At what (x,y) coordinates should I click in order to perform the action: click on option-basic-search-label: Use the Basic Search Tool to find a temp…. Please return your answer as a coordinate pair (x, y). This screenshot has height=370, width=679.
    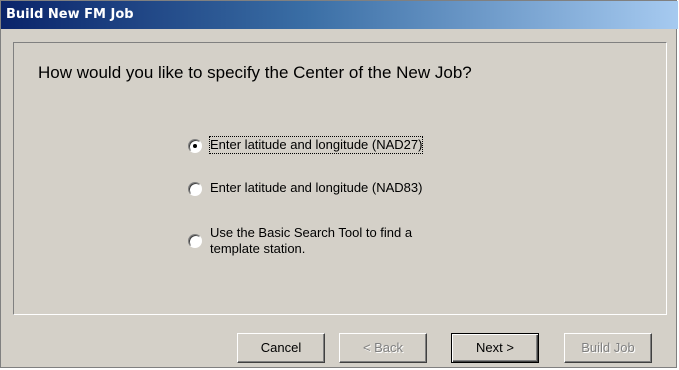
    Looking at the image, I should click on (311, 241).